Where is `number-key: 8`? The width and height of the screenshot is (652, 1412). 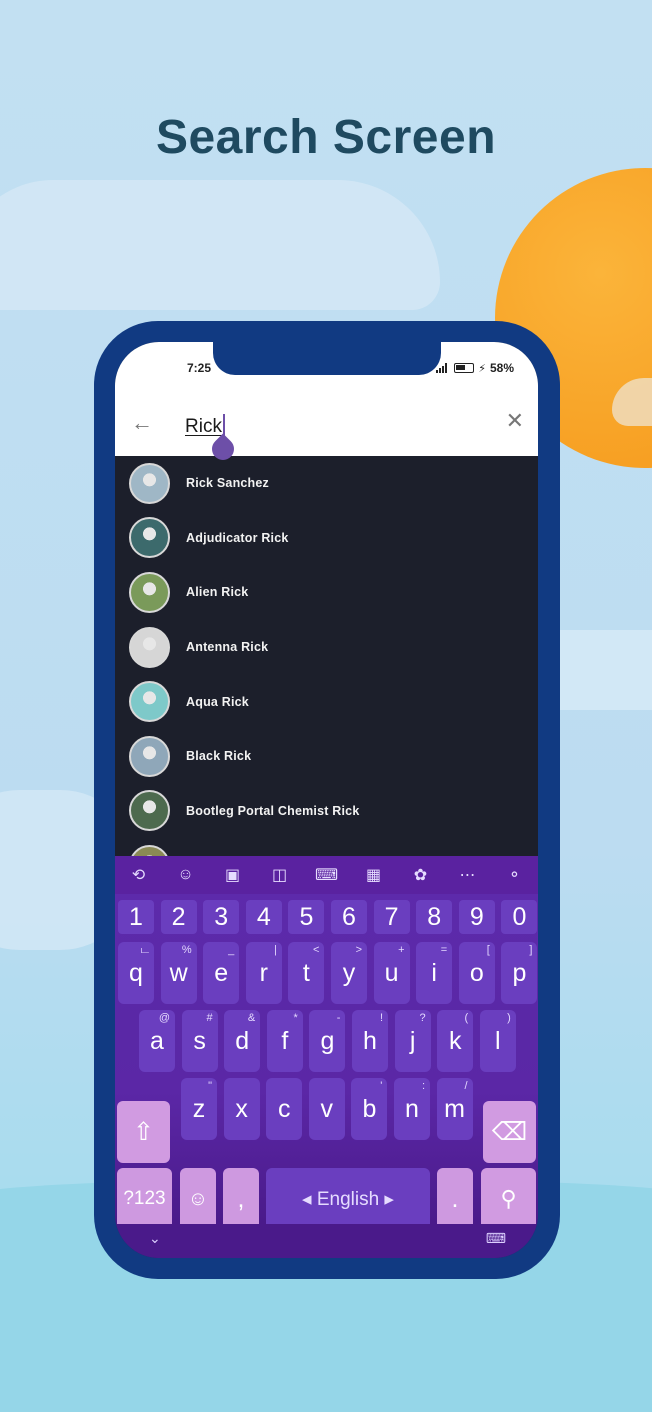 number-key: 8 is located at coordinates (434, 917).